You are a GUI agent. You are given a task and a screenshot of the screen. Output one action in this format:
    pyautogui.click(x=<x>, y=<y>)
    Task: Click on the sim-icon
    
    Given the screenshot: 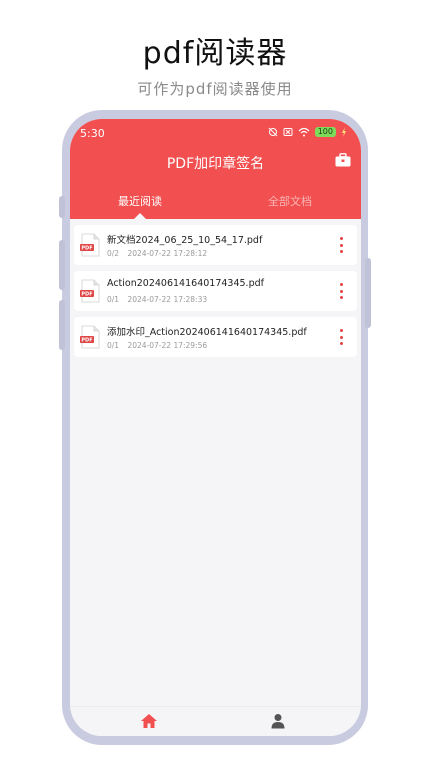 What is the action you would take?
    pyautogui.click(x=288, y=132)
    